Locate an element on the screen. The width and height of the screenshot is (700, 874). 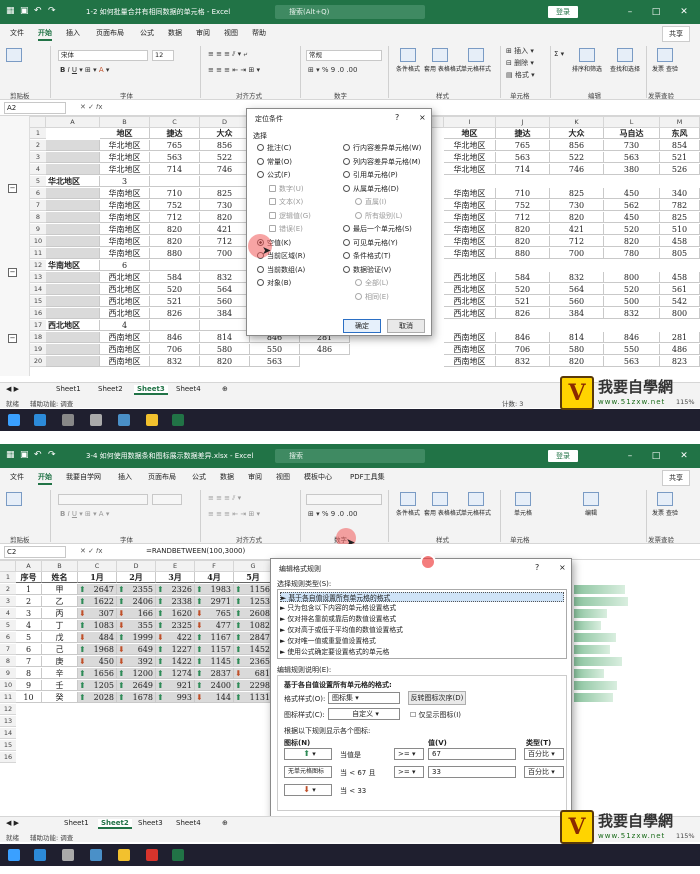
row-header: 7 is located at coordinates (38, 205).